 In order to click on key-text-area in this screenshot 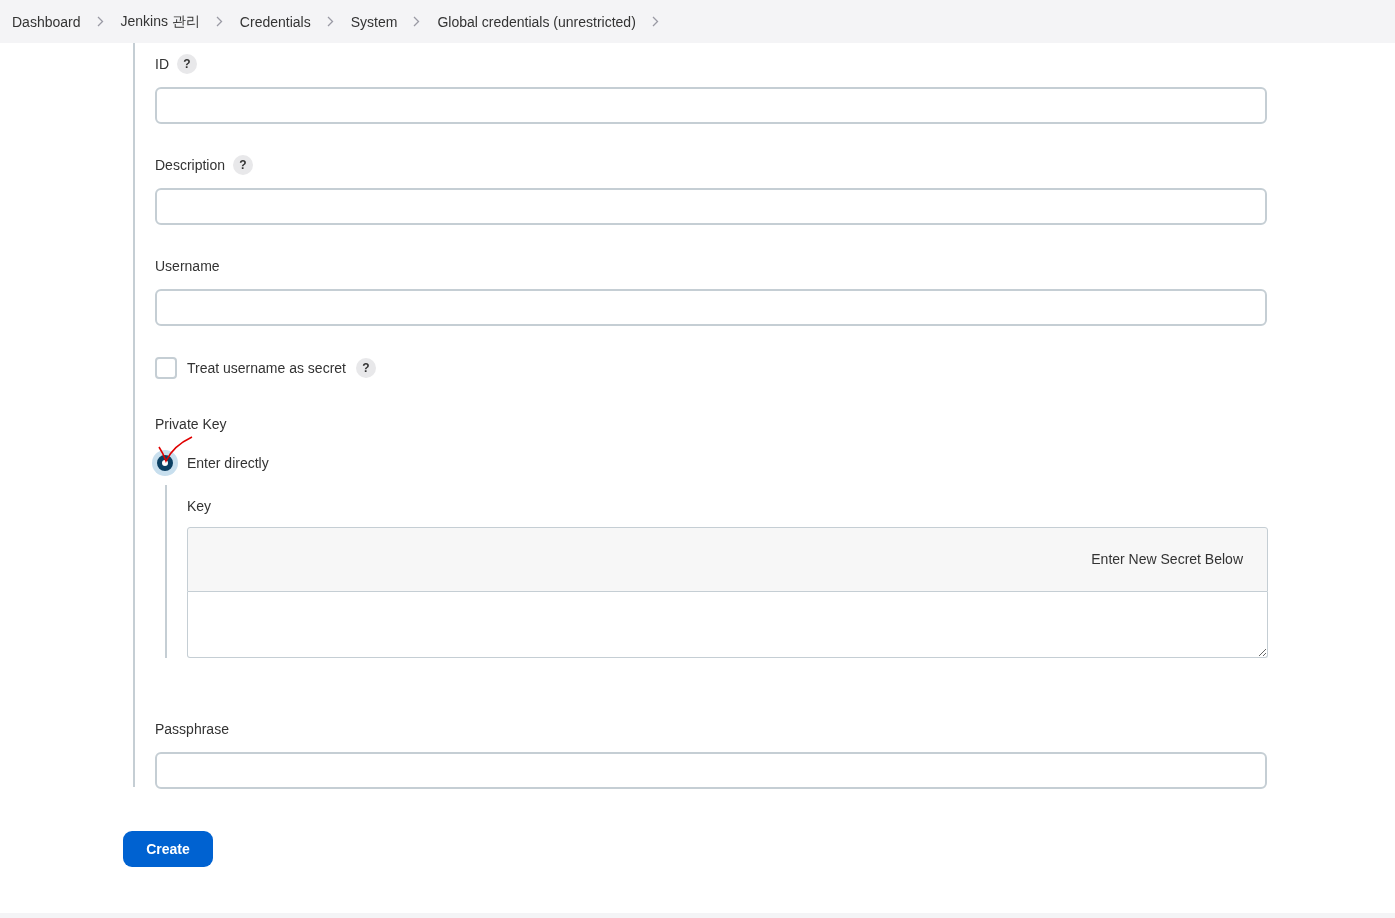, I will do `click(727, 625)`.